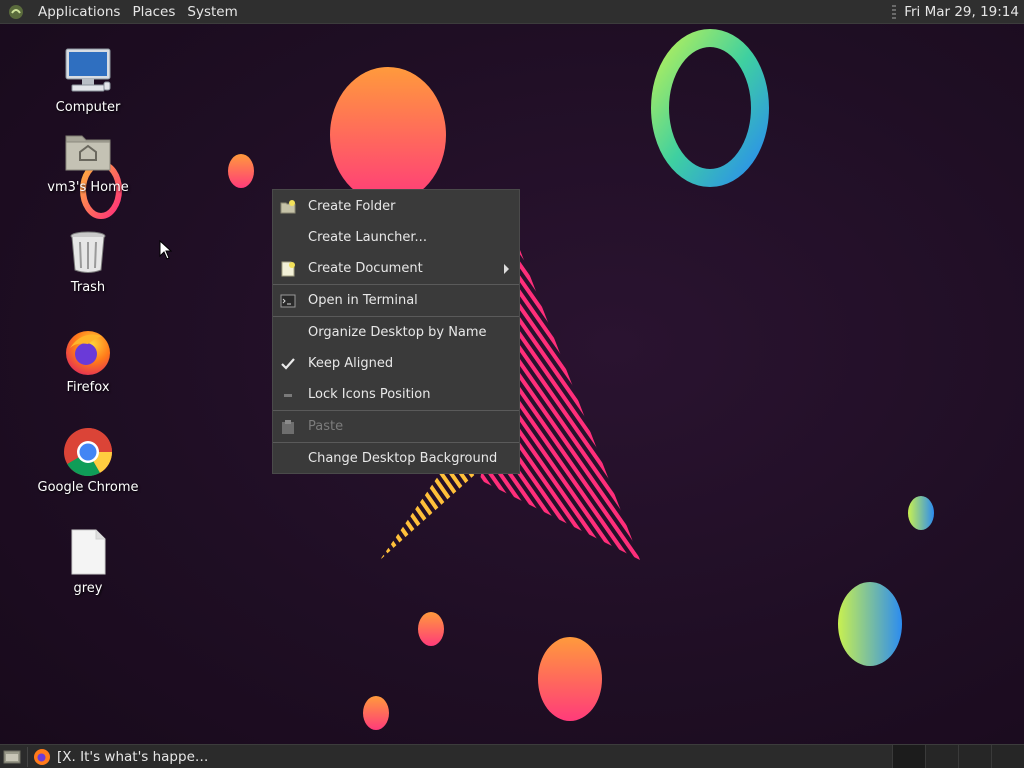 The image size is (1024, 768). I want to click on desktop-icon-grey: grey, so click(88, 561).